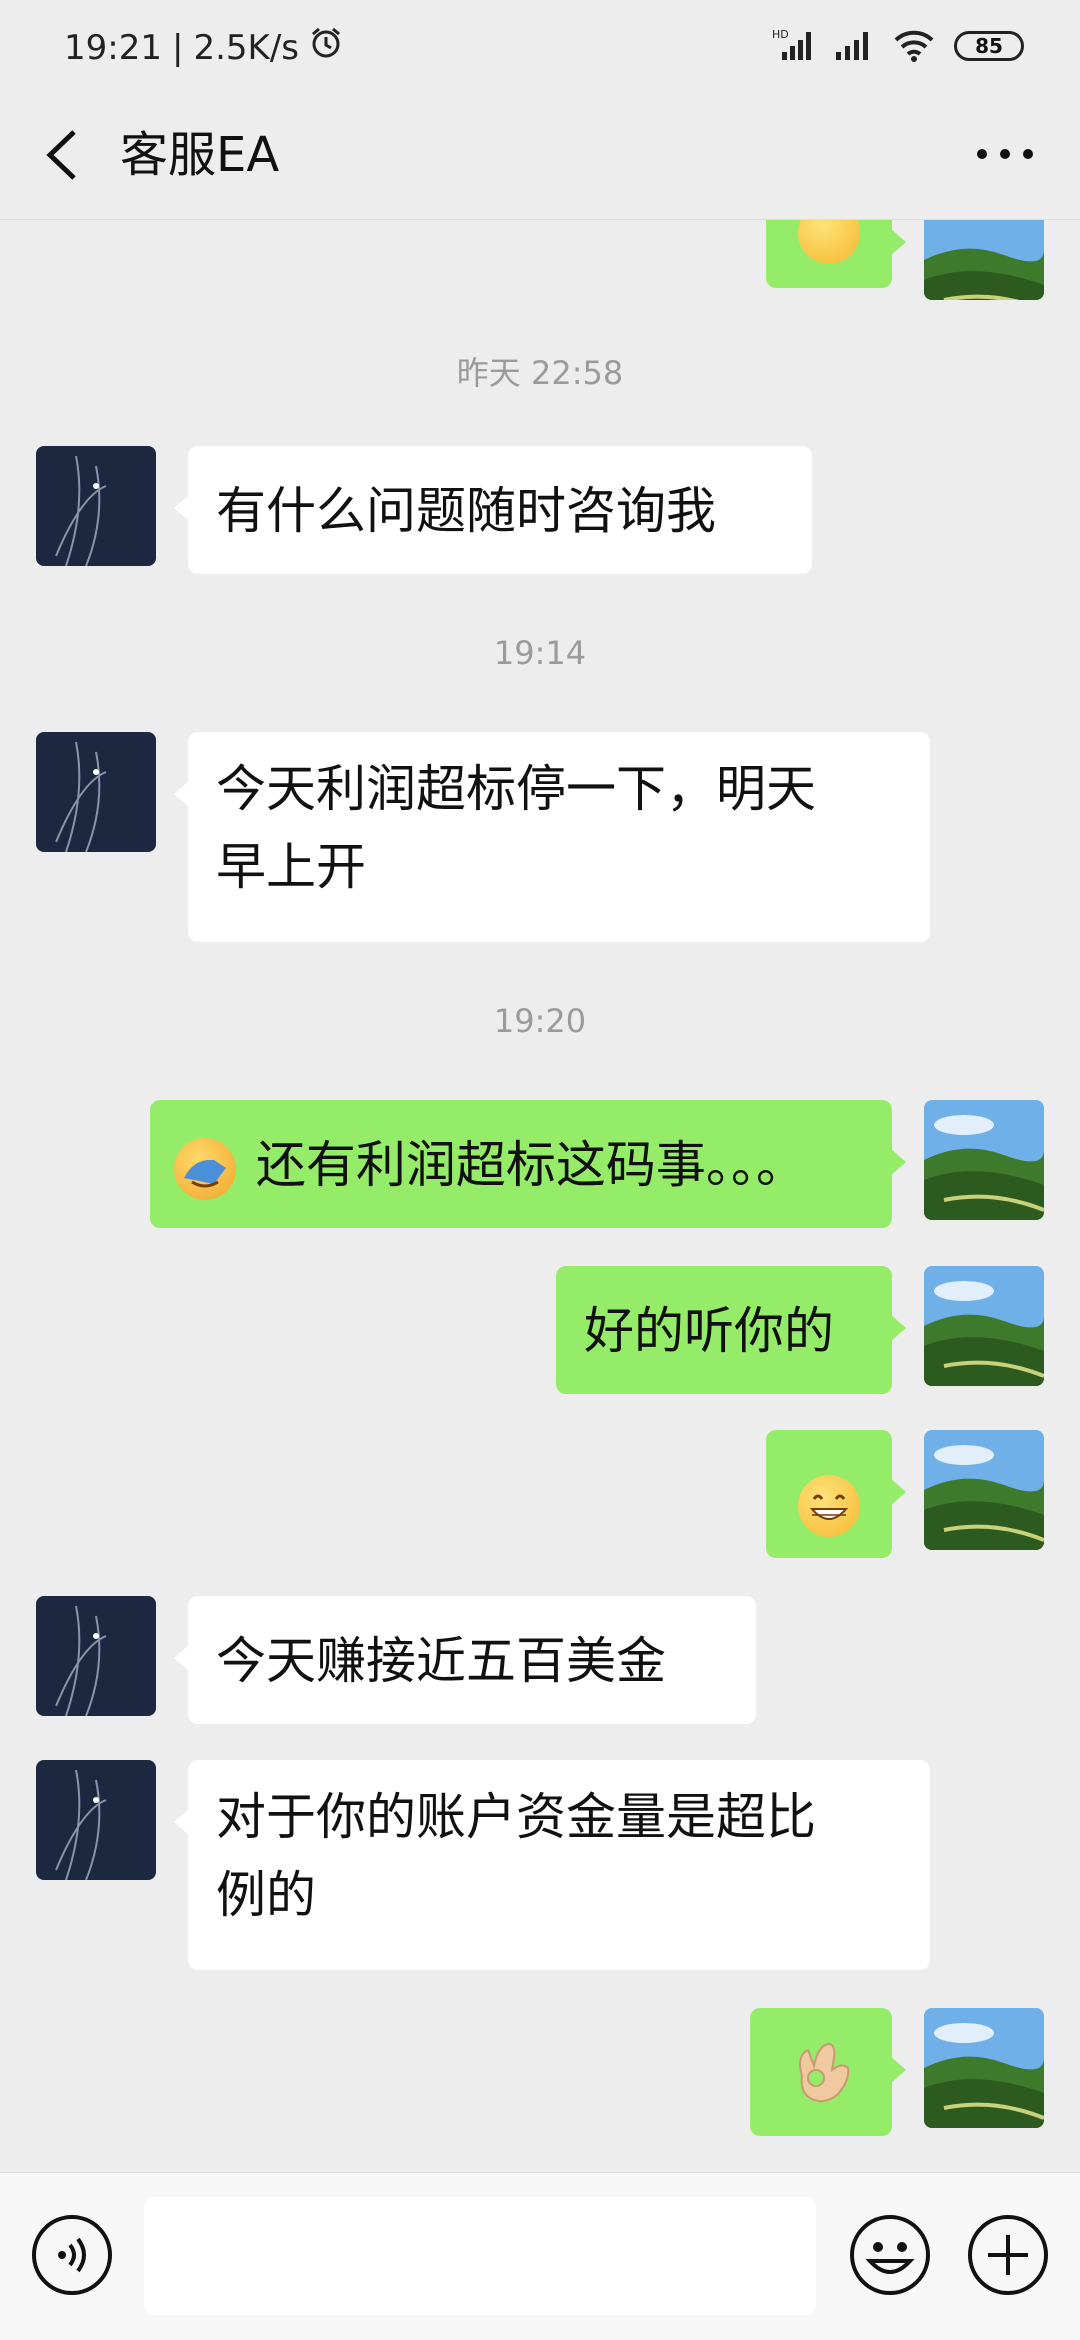  I want to click on message-text: 今天赚接近五百美金, so click(441, 1661).